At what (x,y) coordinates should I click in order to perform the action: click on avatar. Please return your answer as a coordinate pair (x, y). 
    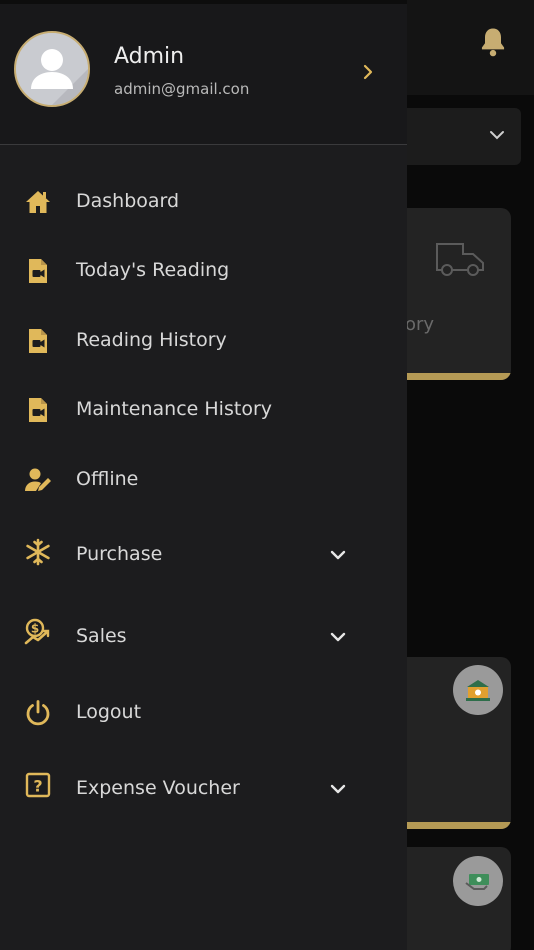
    Looking at the image, I should click on (52, 69).